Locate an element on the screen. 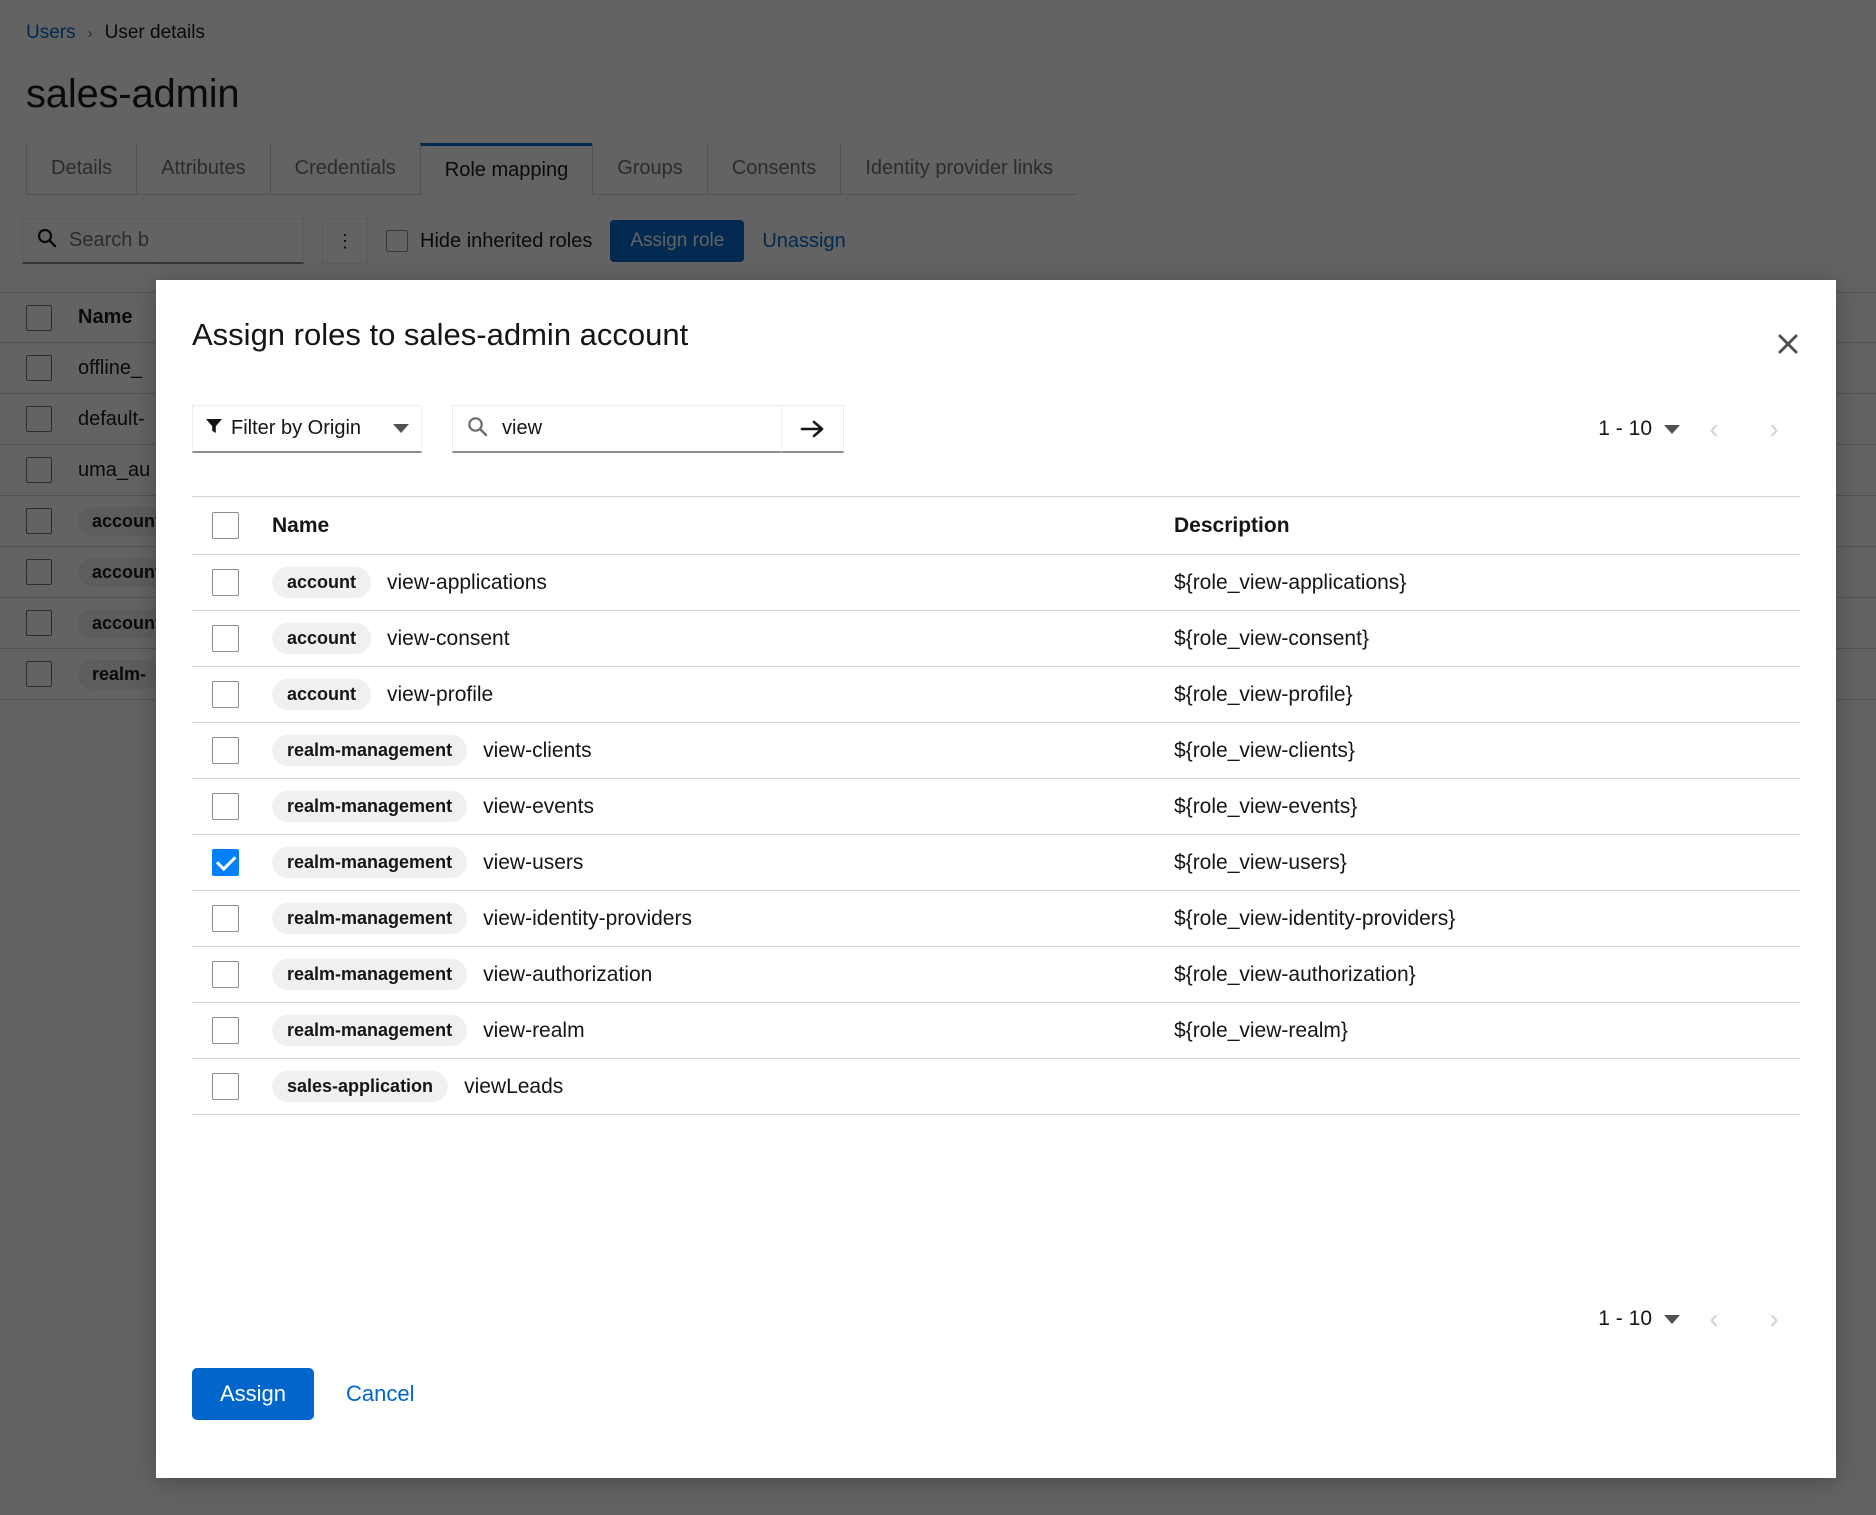  chevron-down-icon is located at coordinates (401, 428).